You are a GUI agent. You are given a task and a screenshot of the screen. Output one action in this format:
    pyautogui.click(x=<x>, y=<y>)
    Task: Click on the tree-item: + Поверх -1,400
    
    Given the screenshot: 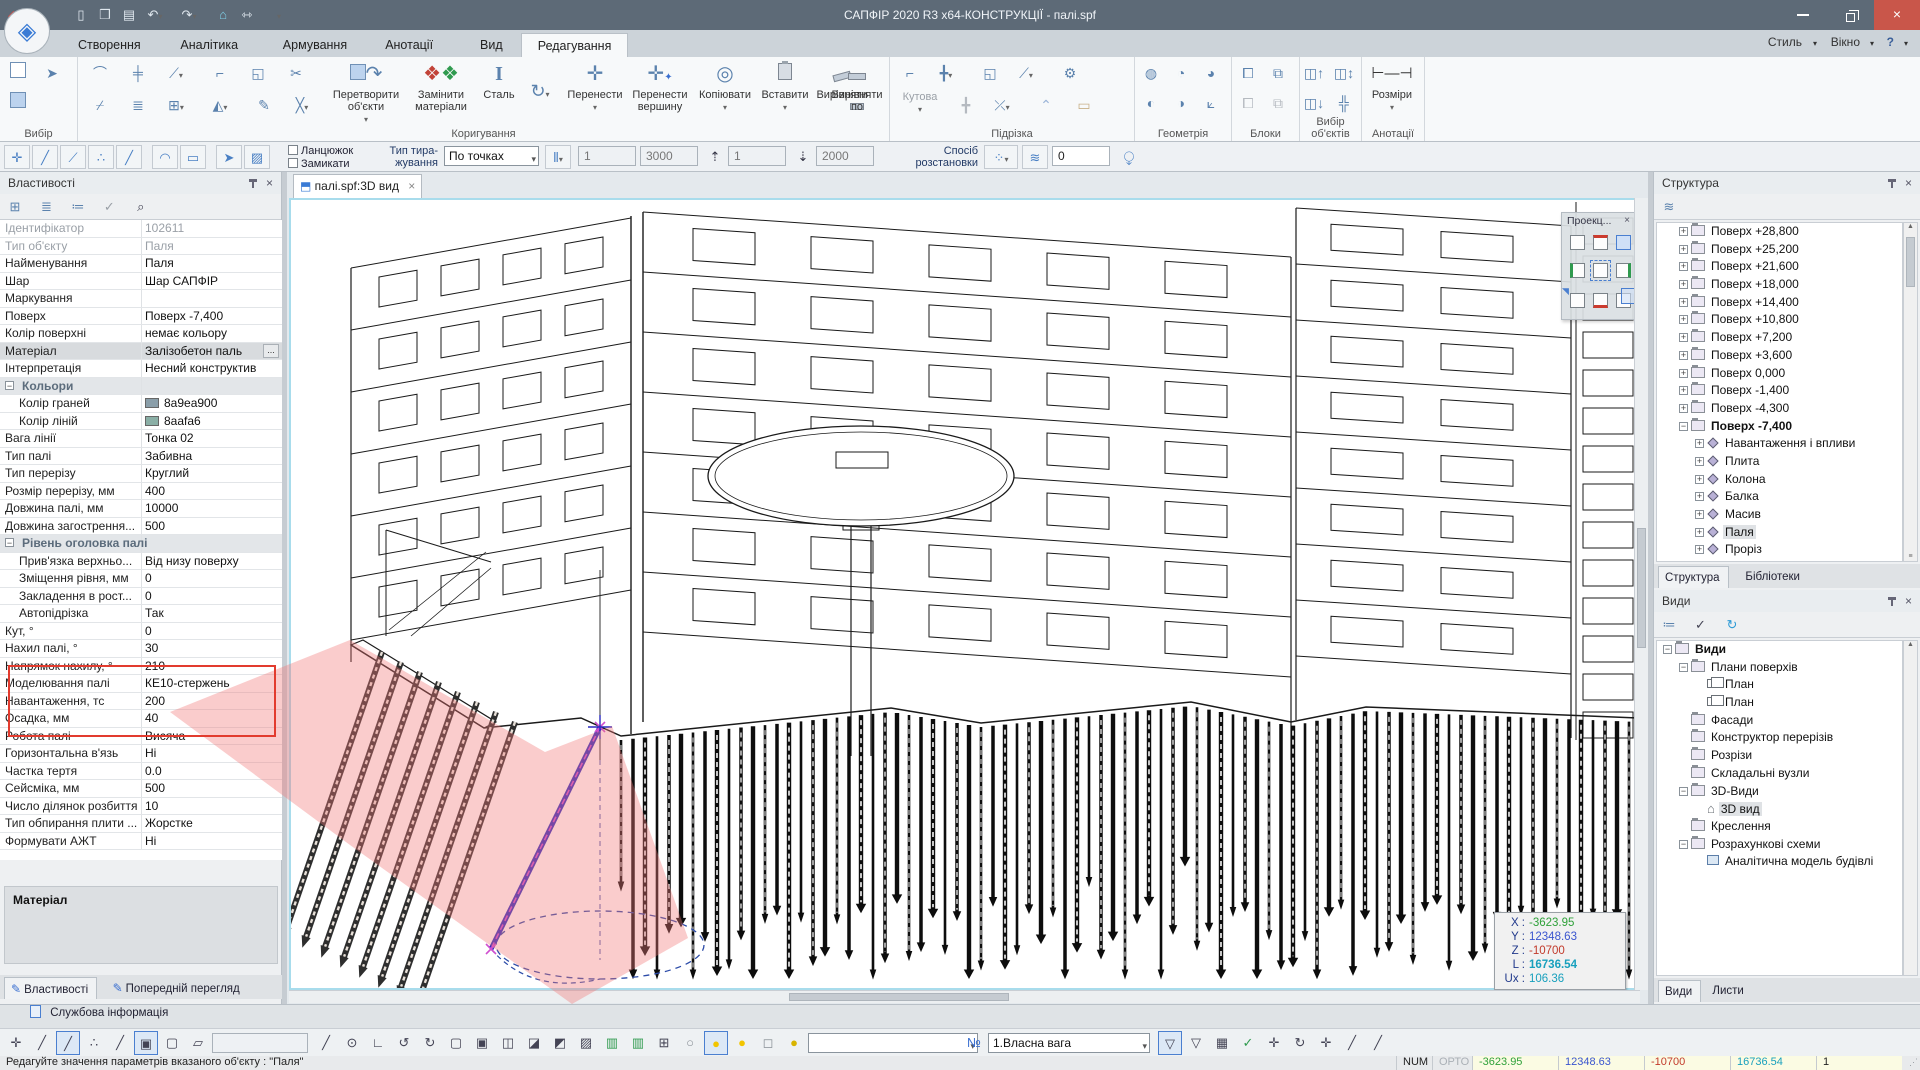 What is the action you would take?
    pyautogui.click(x=1779, y=391)
    